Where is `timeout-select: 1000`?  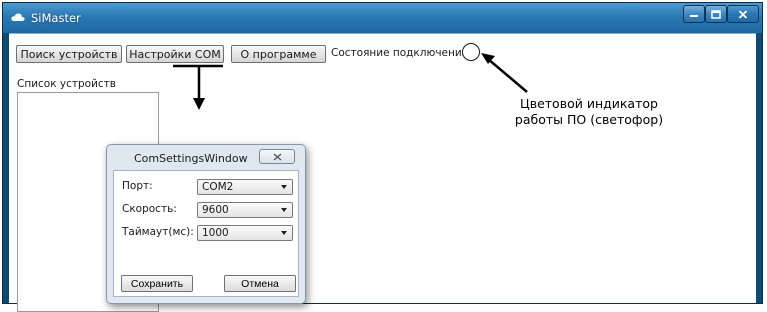 timeout-select: 1000 is located at coordinates (245, 233).